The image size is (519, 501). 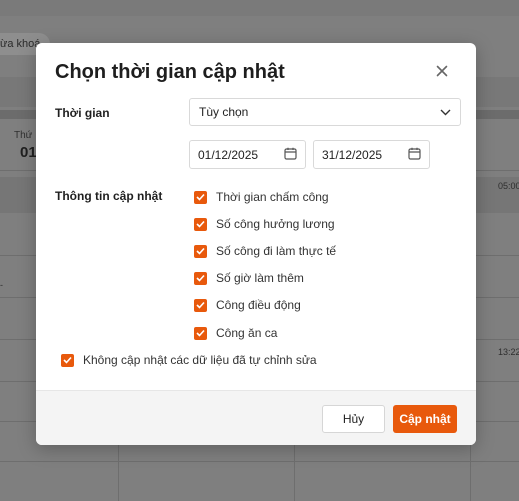 I want to click on close-icon, so click(x=442, y=73).